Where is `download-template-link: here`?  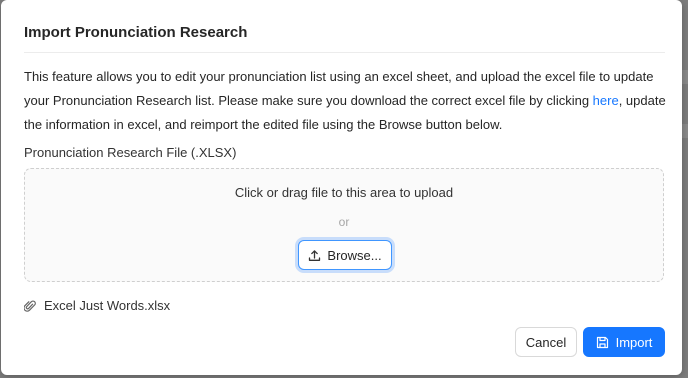
download-template-link: here is located at coordinates (606, 100).